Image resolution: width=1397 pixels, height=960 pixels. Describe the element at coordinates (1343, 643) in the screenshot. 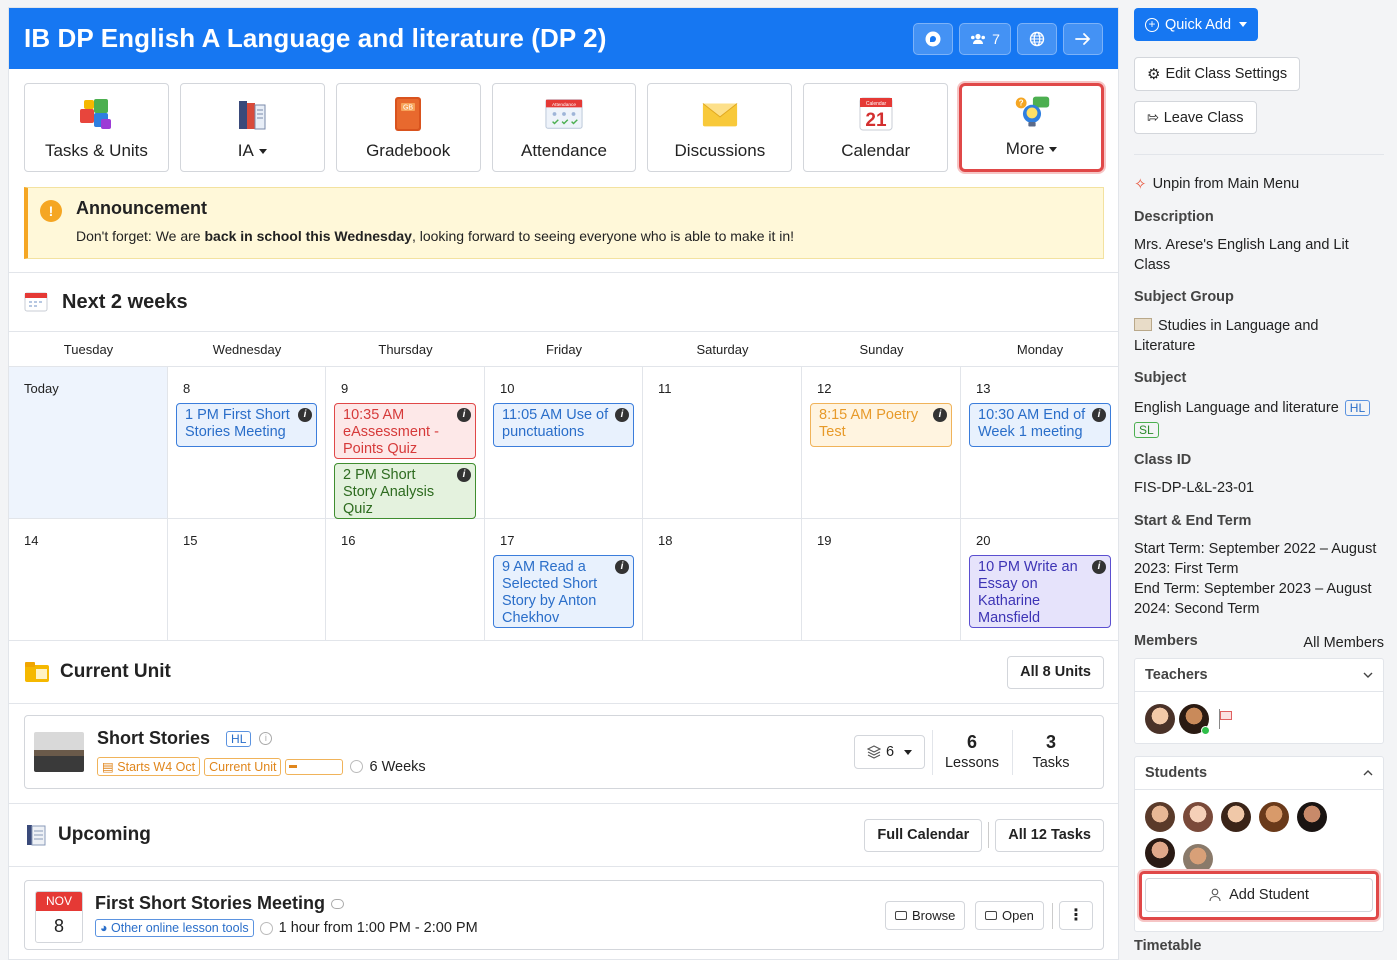

I see `all-members-link: All Members` at that location.